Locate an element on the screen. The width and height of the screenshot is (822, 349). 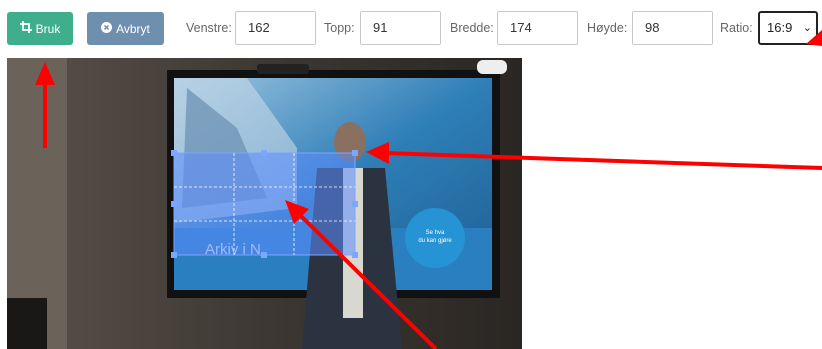
height-label: Høyde: is located at coordinates (607, 28).